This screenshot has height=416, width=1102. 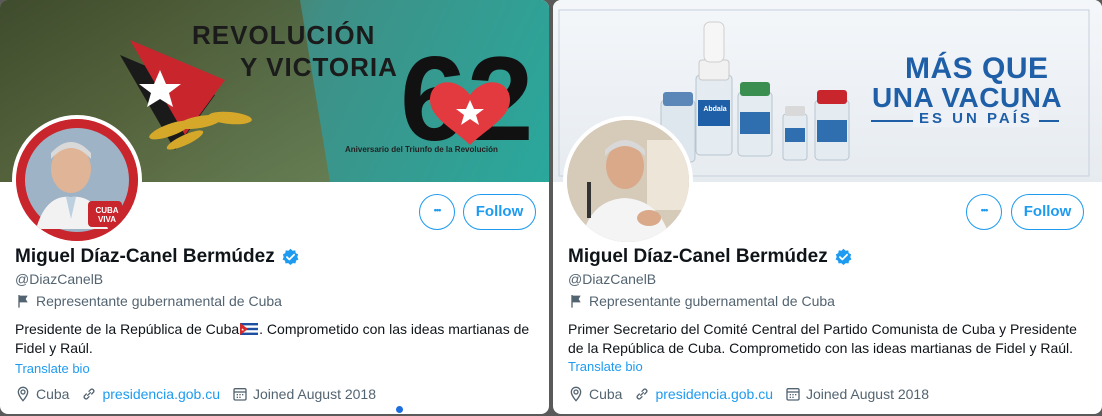 What do you see at coordinates (976, 118) in the screenshot?
I see `banner-line-3: ES UN PAÍS` at bounding box center [976, 118].